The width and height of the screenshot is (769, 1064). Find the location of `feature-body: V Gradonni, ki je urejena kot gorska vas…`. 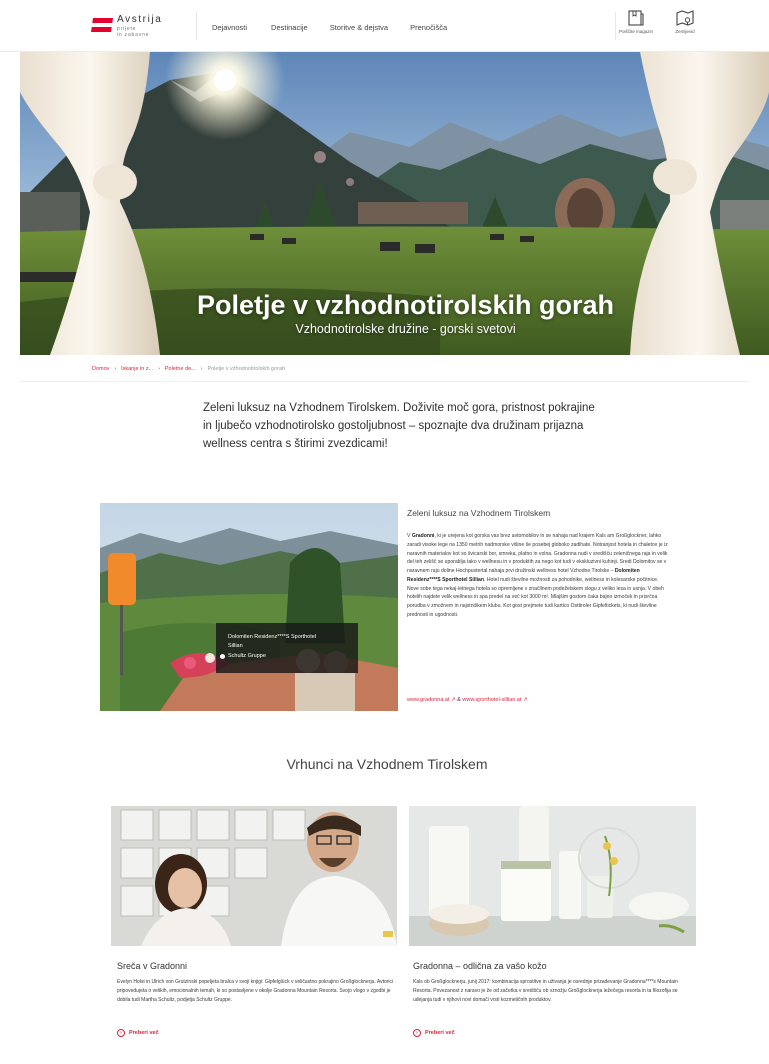

feature-body: V Gradonni, ki je urejena kot gorska vas… is located at coordinates (538, 576).